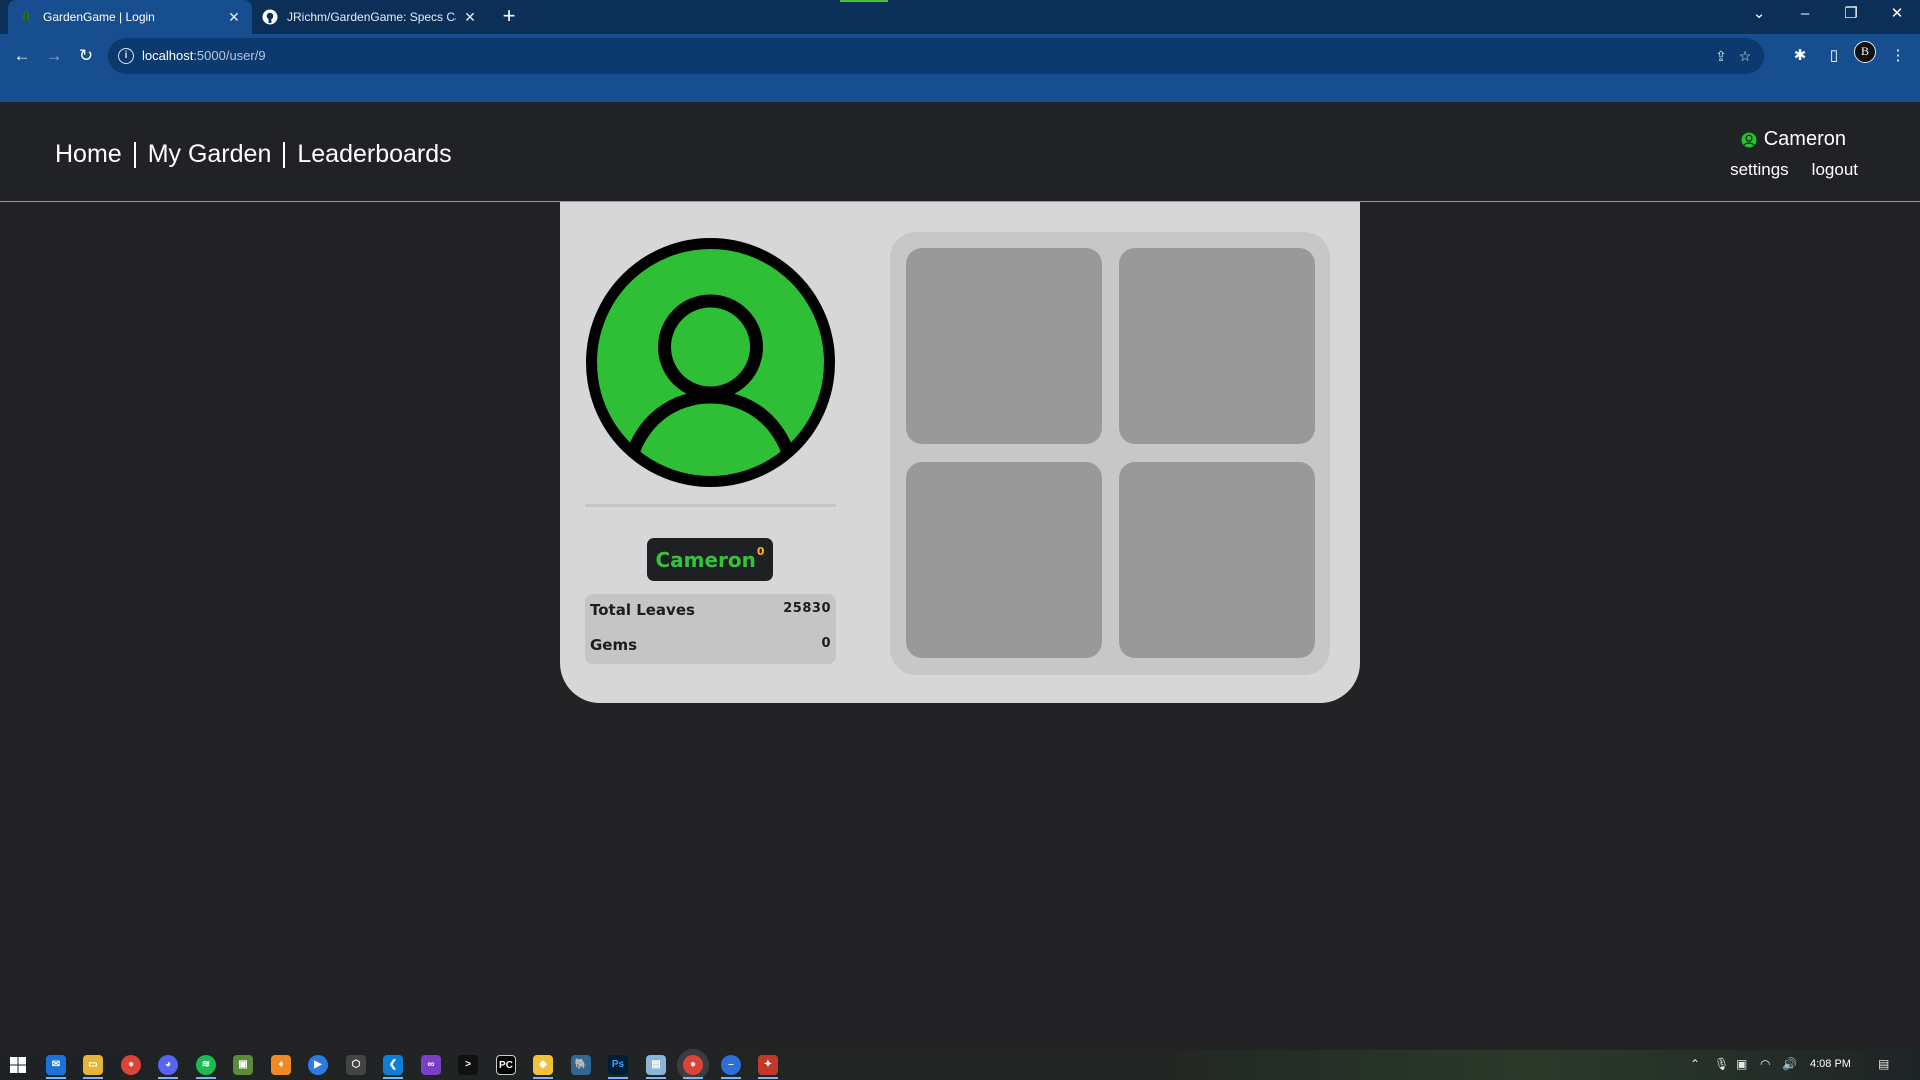 The image size is (1920, 1080). What do you see at coordinates (468, 1065) in the screenshot?
I see `terminal-icon: >` at bounding box center [468, 1065].